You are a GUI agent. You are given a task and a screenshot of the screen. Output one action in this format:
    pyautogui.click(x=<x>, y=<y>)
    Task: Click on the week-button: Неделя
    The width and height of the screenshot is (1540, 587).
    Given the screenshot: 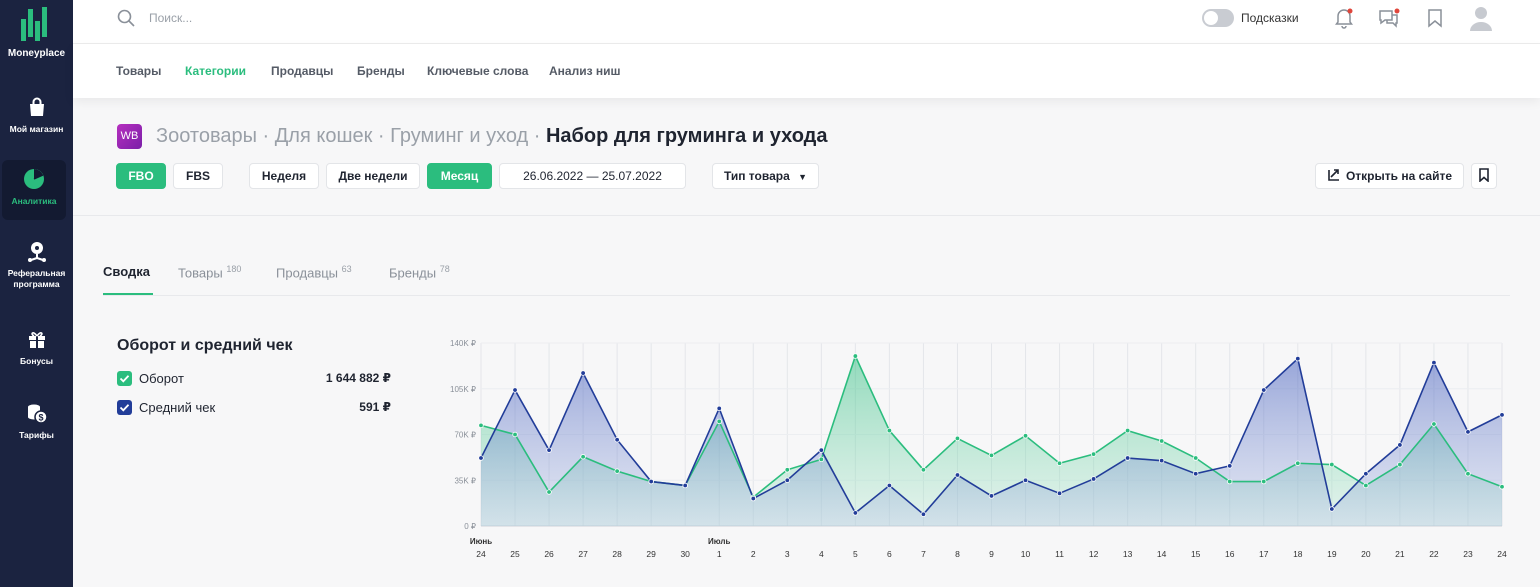 What is the action you would take?
    pyautogui.click(x=284, y=176)
    